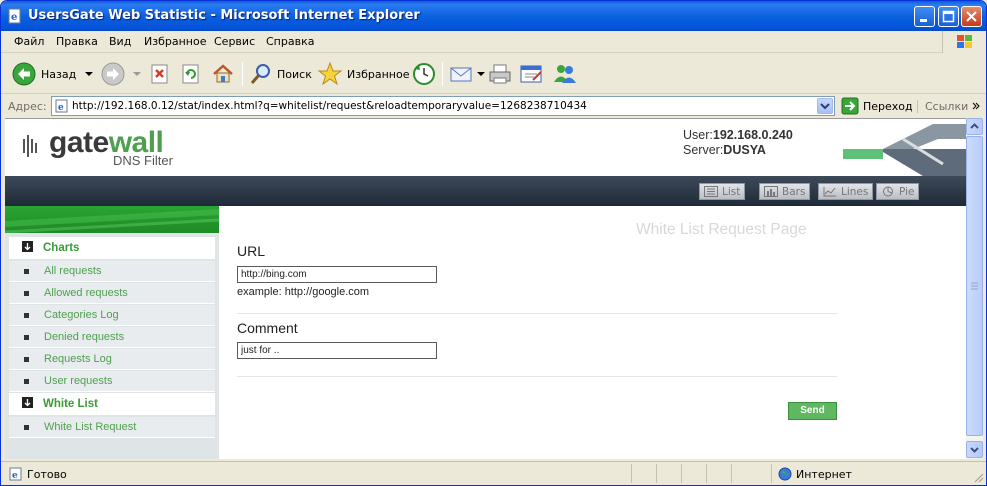 This screenshot has height=486, width=987. What do you see at coordinates (722, 191) in the screenshot?
I see `view-list-button: List` at bounding box center [722, 191].